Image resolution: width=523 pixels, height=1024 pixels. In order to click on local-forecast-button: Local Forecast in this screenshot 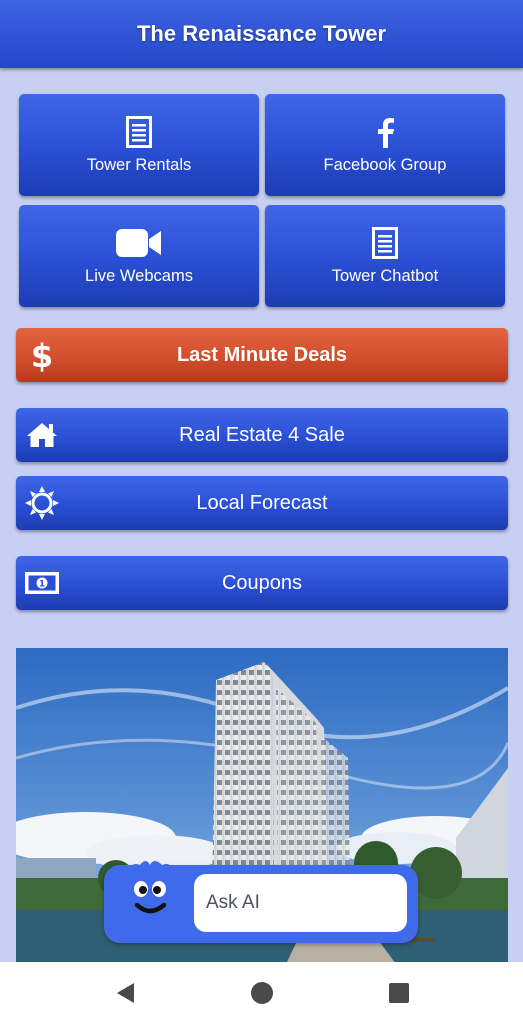, I will do `click(262, 503)`.